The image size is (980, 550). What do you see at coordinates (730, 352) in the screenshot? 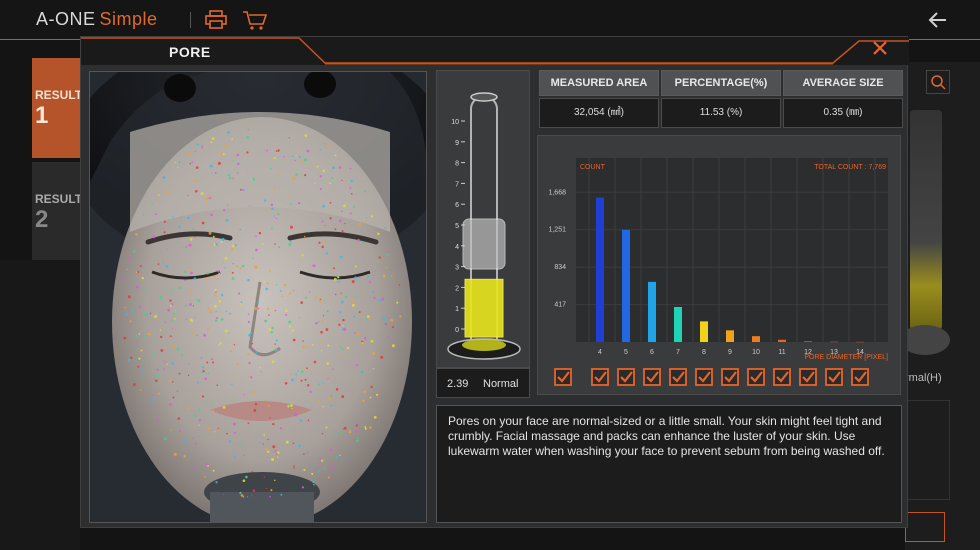
I see `chart-xtick-label: 9` at bounding box center [730, 352].